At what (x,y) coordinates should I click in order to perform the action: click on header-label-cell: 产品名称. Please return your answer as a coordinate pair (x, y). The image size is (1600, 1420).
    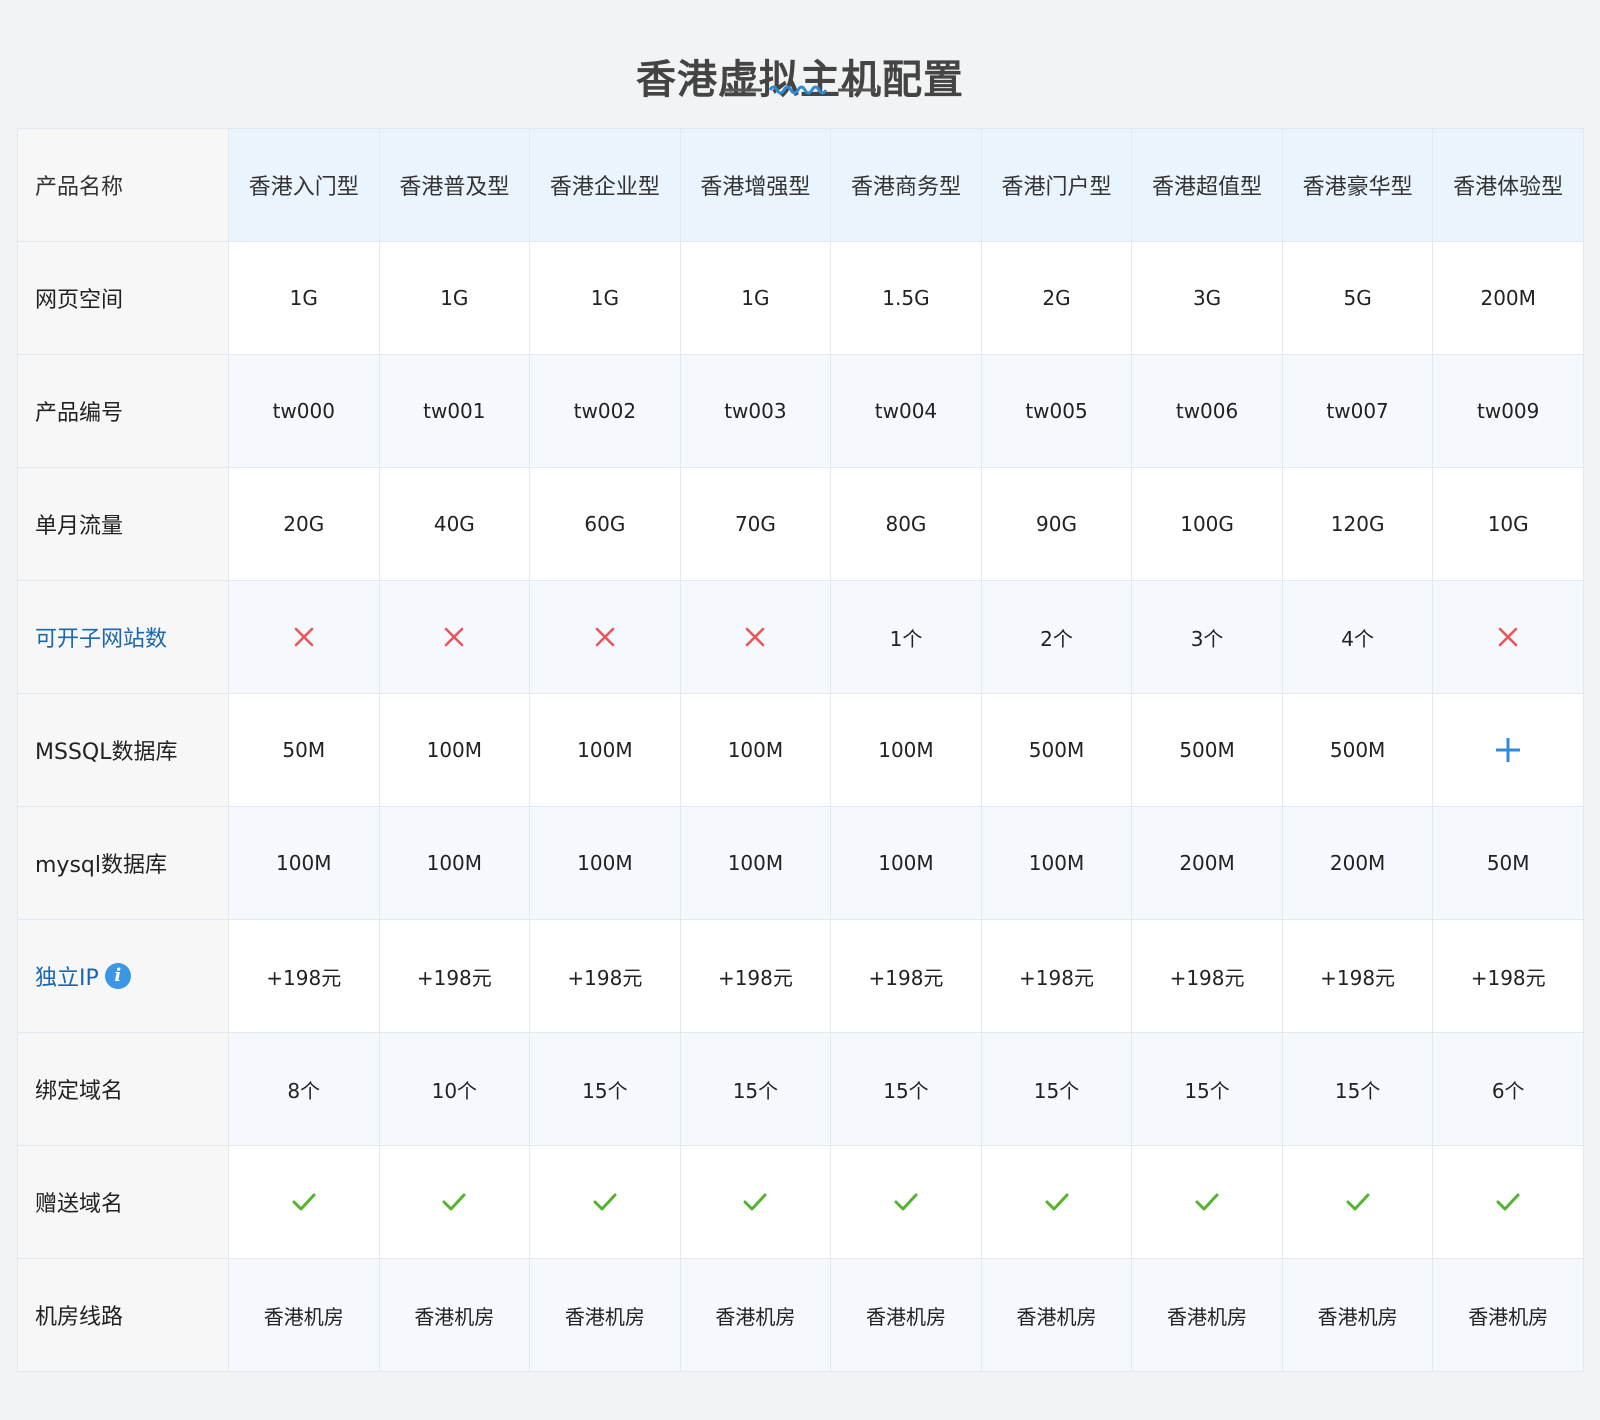
    Looking at the image, I should click on (123, 185).